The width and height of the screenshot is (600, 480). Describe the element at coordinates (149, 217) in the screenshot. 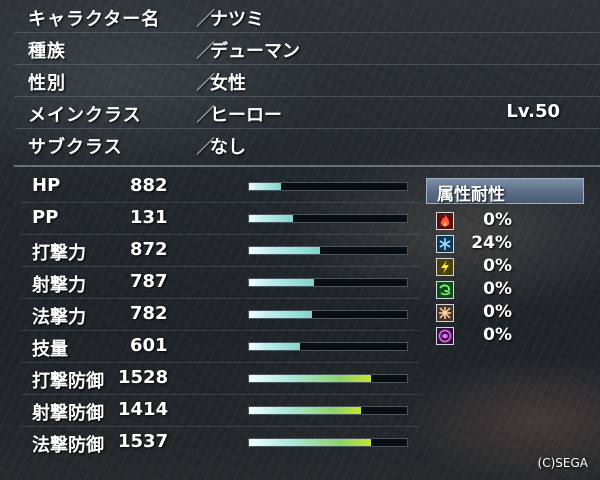

I see `stat-value: 131` at that location.